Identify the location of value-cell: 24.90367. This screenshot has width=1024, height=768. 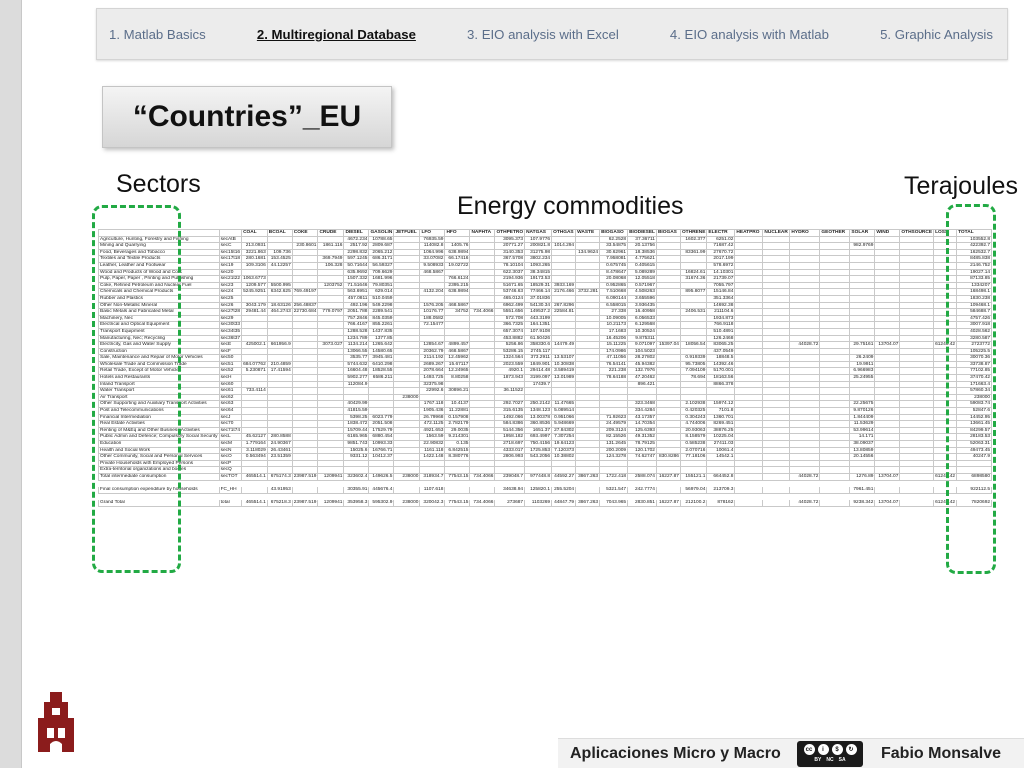
(279, 444).